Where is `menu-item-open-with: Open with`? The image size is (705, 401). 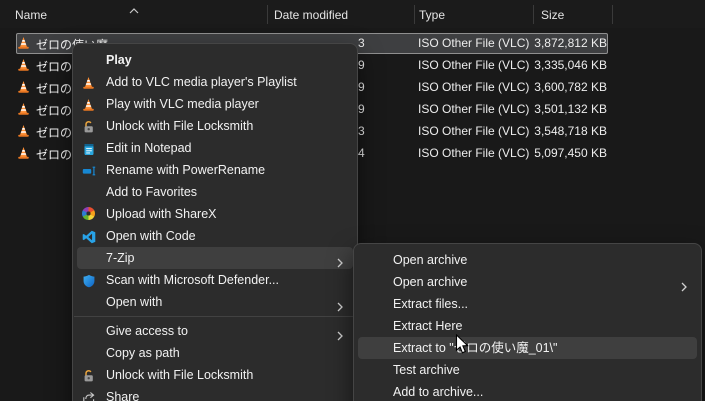
menu-item-open-with: Open with is located at coordinates (215, 302).